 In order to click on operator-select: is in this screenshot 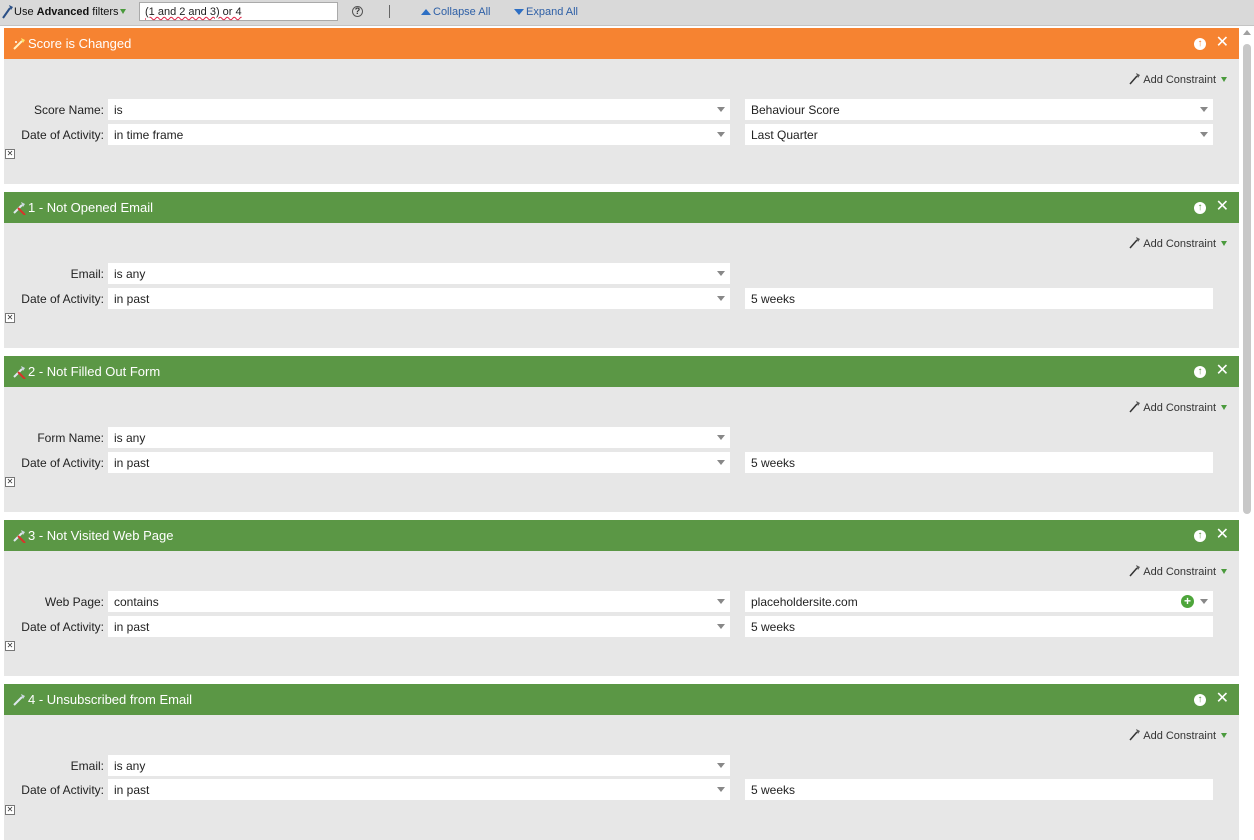, I will do `click(419, 109)`.